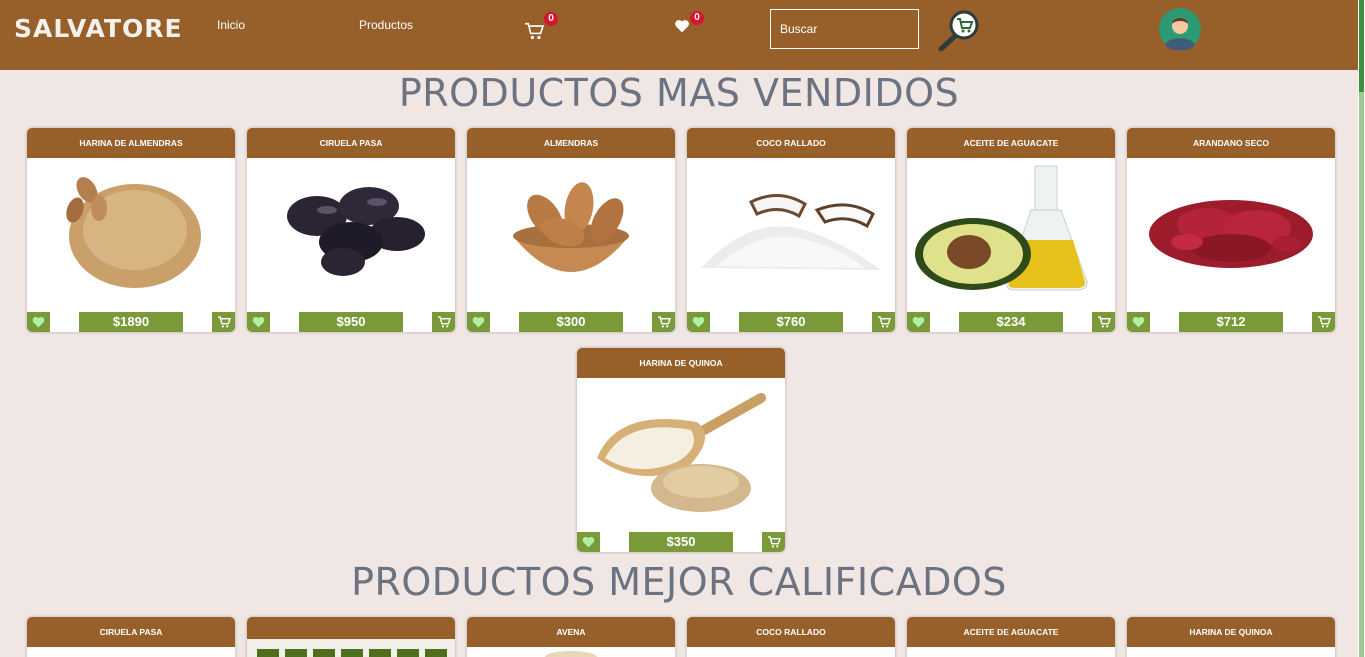  I want to click on product-name: AVENA, so click(571, 632).